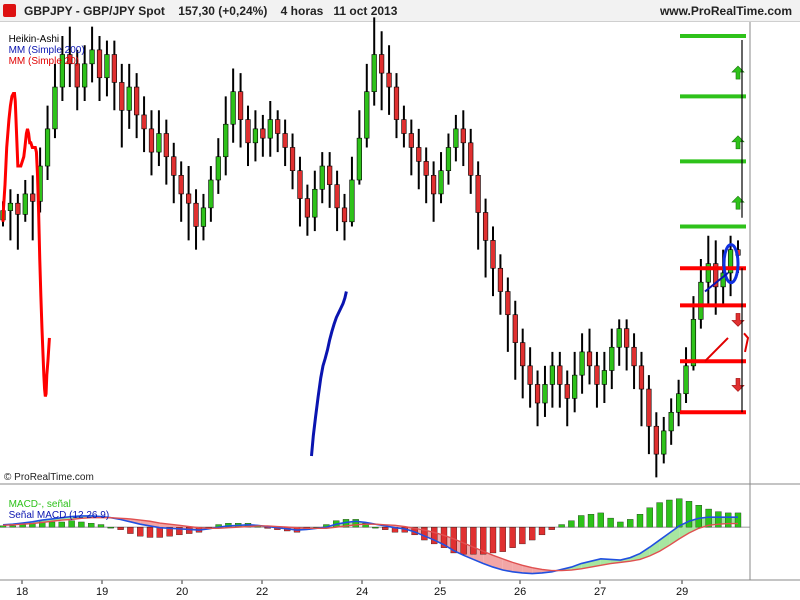 The width and height of the screenshot is (800, 600). Describe the element at coordinates (22, 592) in the screenshot. I see `date-tick-label: 18` at that location.